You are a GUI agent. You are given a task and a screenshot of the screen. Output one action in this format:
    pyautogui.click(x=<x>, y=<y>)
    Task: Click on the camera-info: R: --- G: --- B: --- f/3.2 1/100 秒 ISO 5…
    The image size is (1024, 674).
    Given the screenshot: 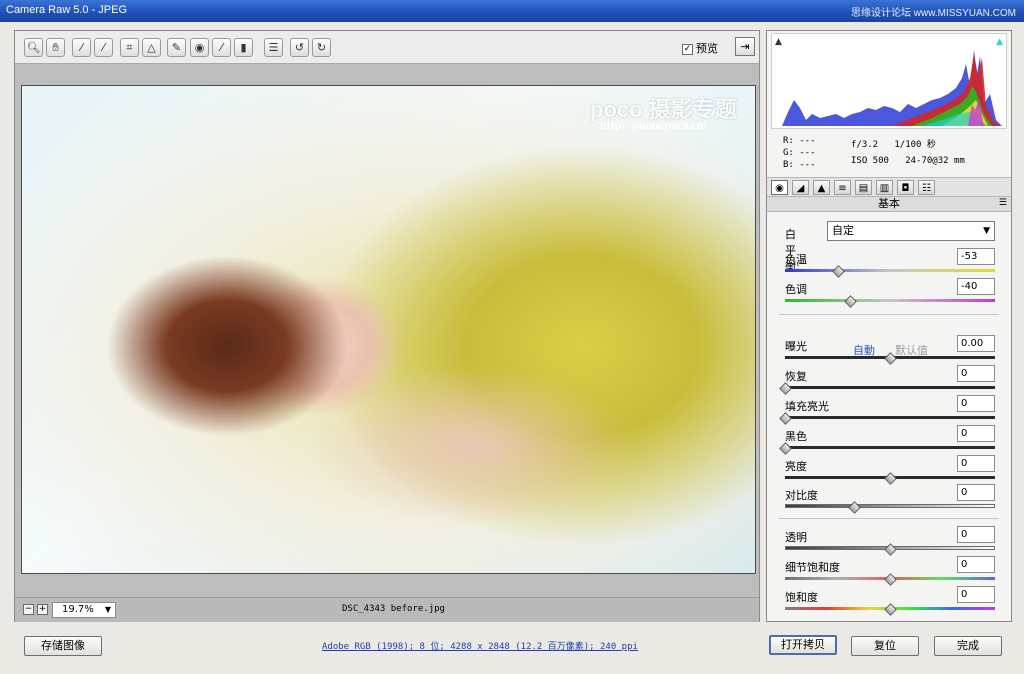 What is the action you would take?
    pyautogui.click(x=889, y=153)
    